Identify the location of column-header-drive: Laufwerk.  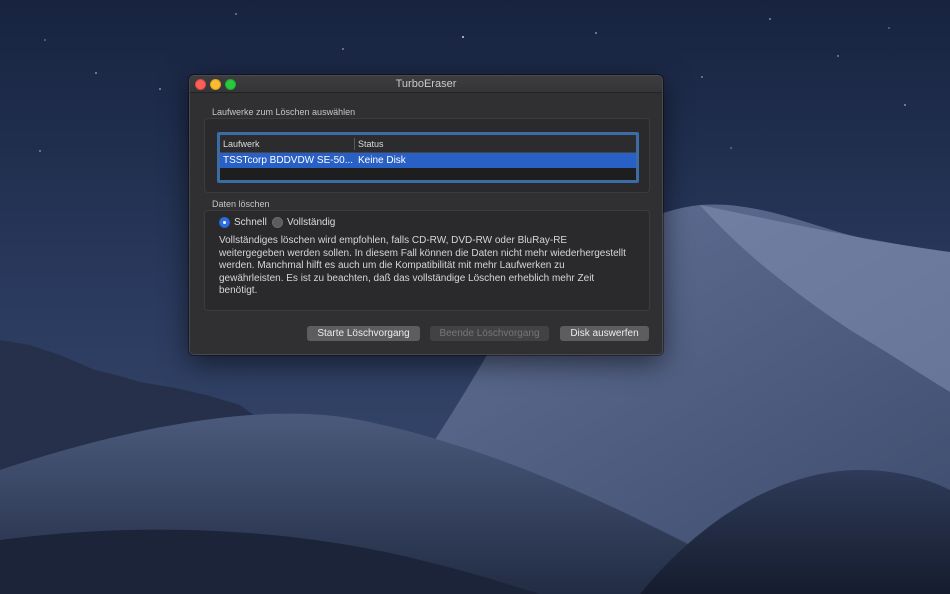
(241, 144).